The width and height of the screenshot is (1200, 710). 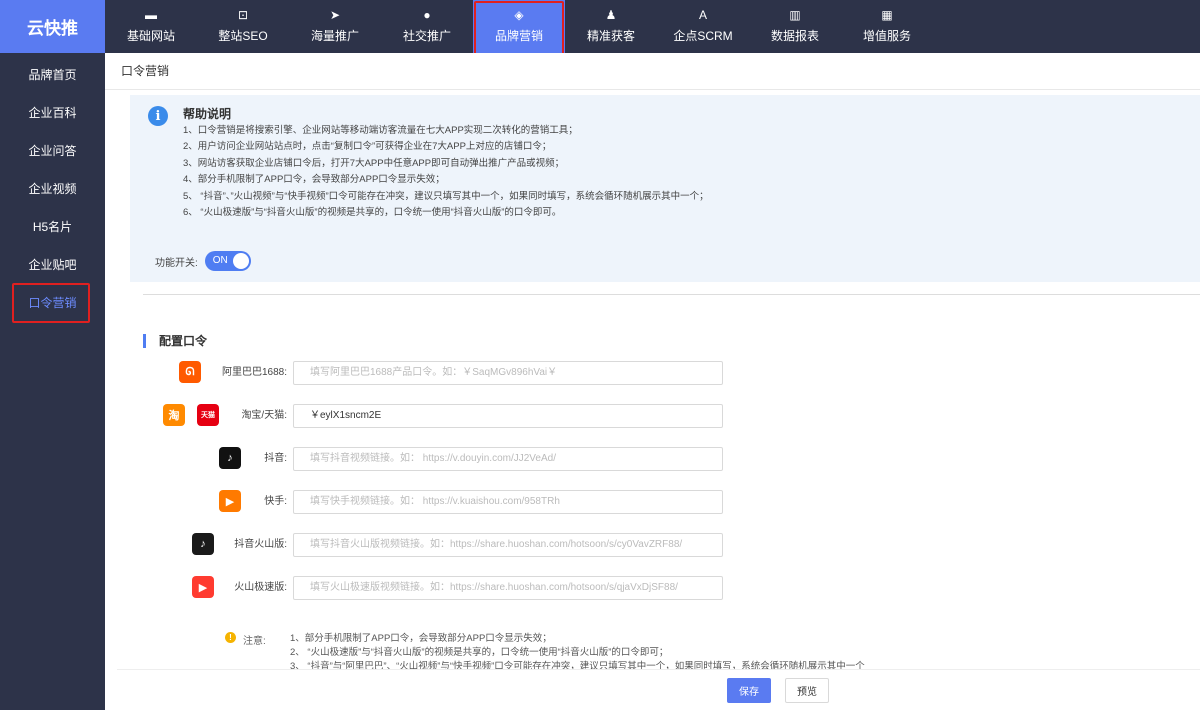 What do you see at coordinates (611, 26) in the screenshot?
I see `nav-item-precise-leads: ♟ 精准获客` at bounding box center [611, 26].